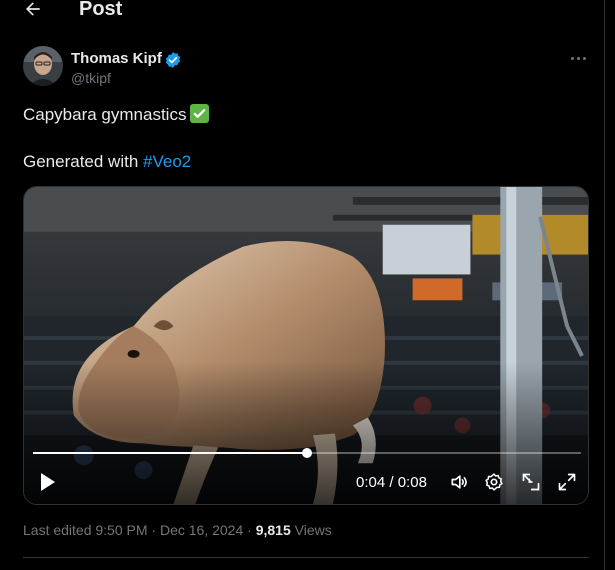  I want to click on settings-icon, so click(494, 482).